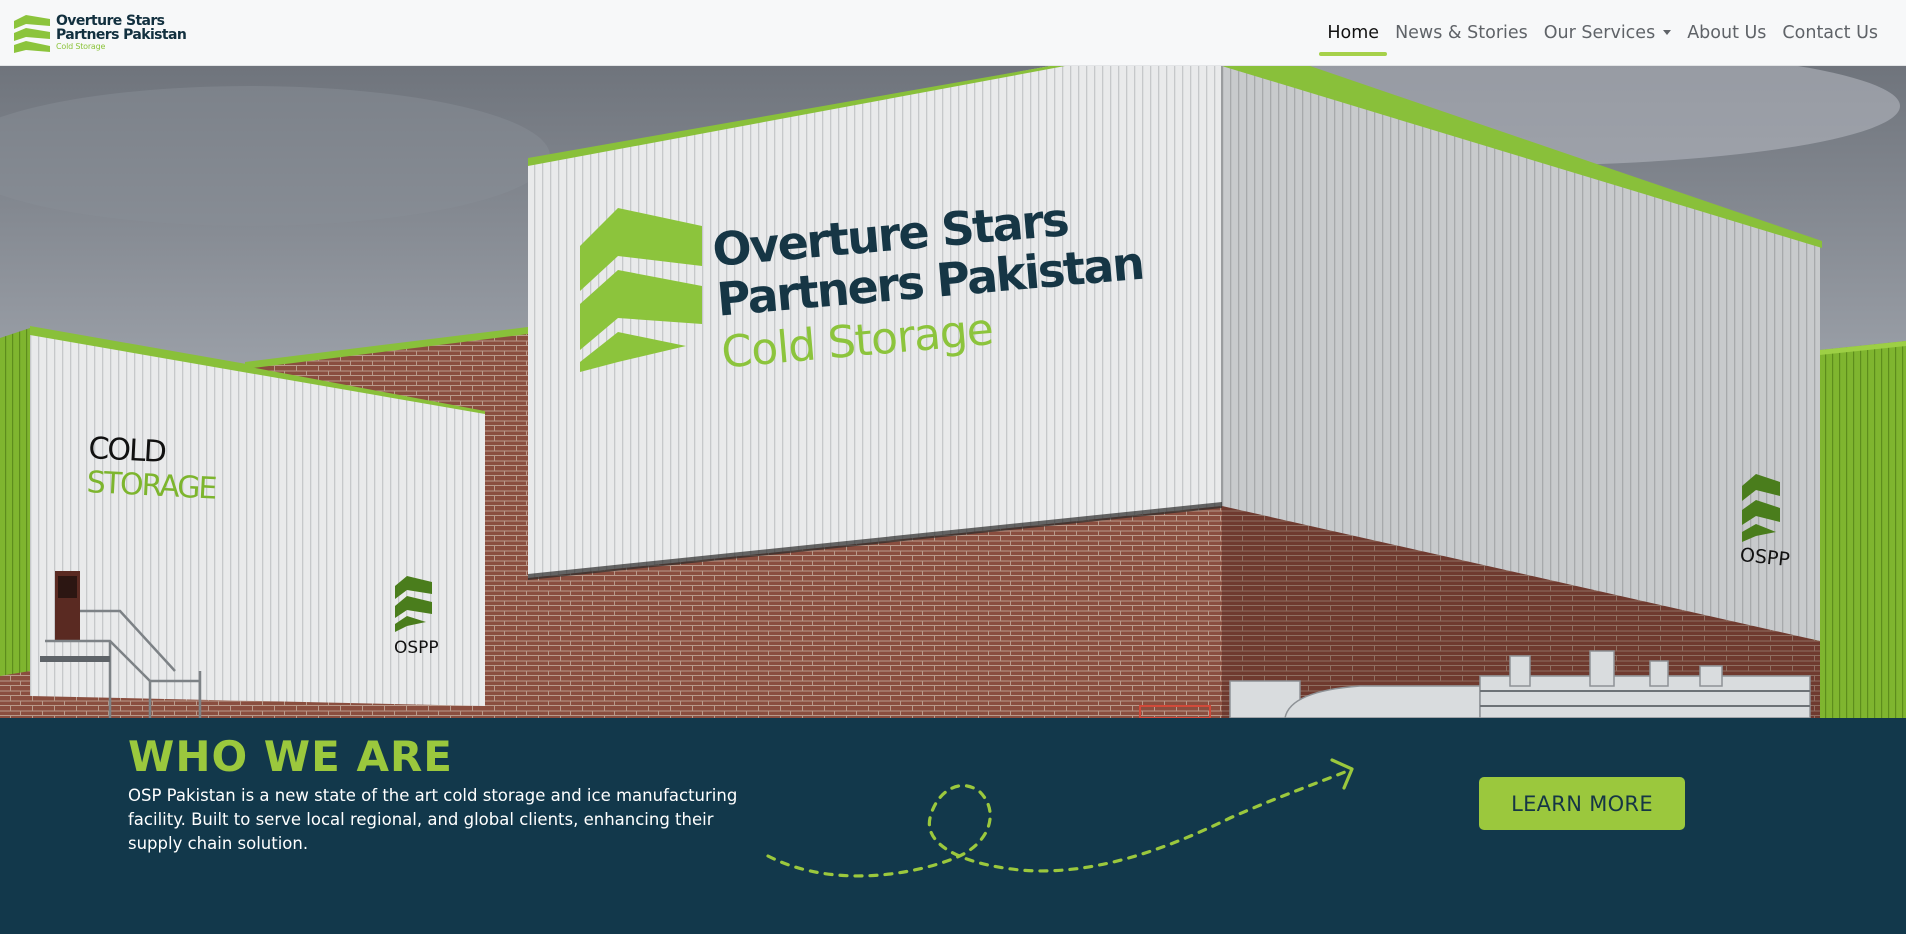 The height and width of the screenshot is (934, 1906). What do you see at coordinates (1582, 803) in the screenshot?
I see `learn-more-button: LEARN MORE` at bounding box center [1582, 803].